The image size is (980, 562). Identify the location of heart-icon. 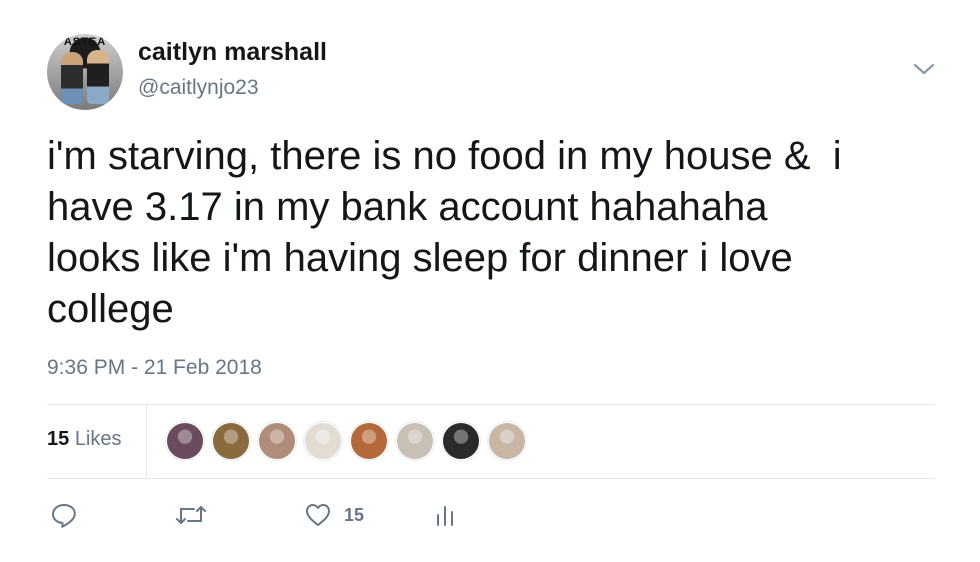
(318, 515).